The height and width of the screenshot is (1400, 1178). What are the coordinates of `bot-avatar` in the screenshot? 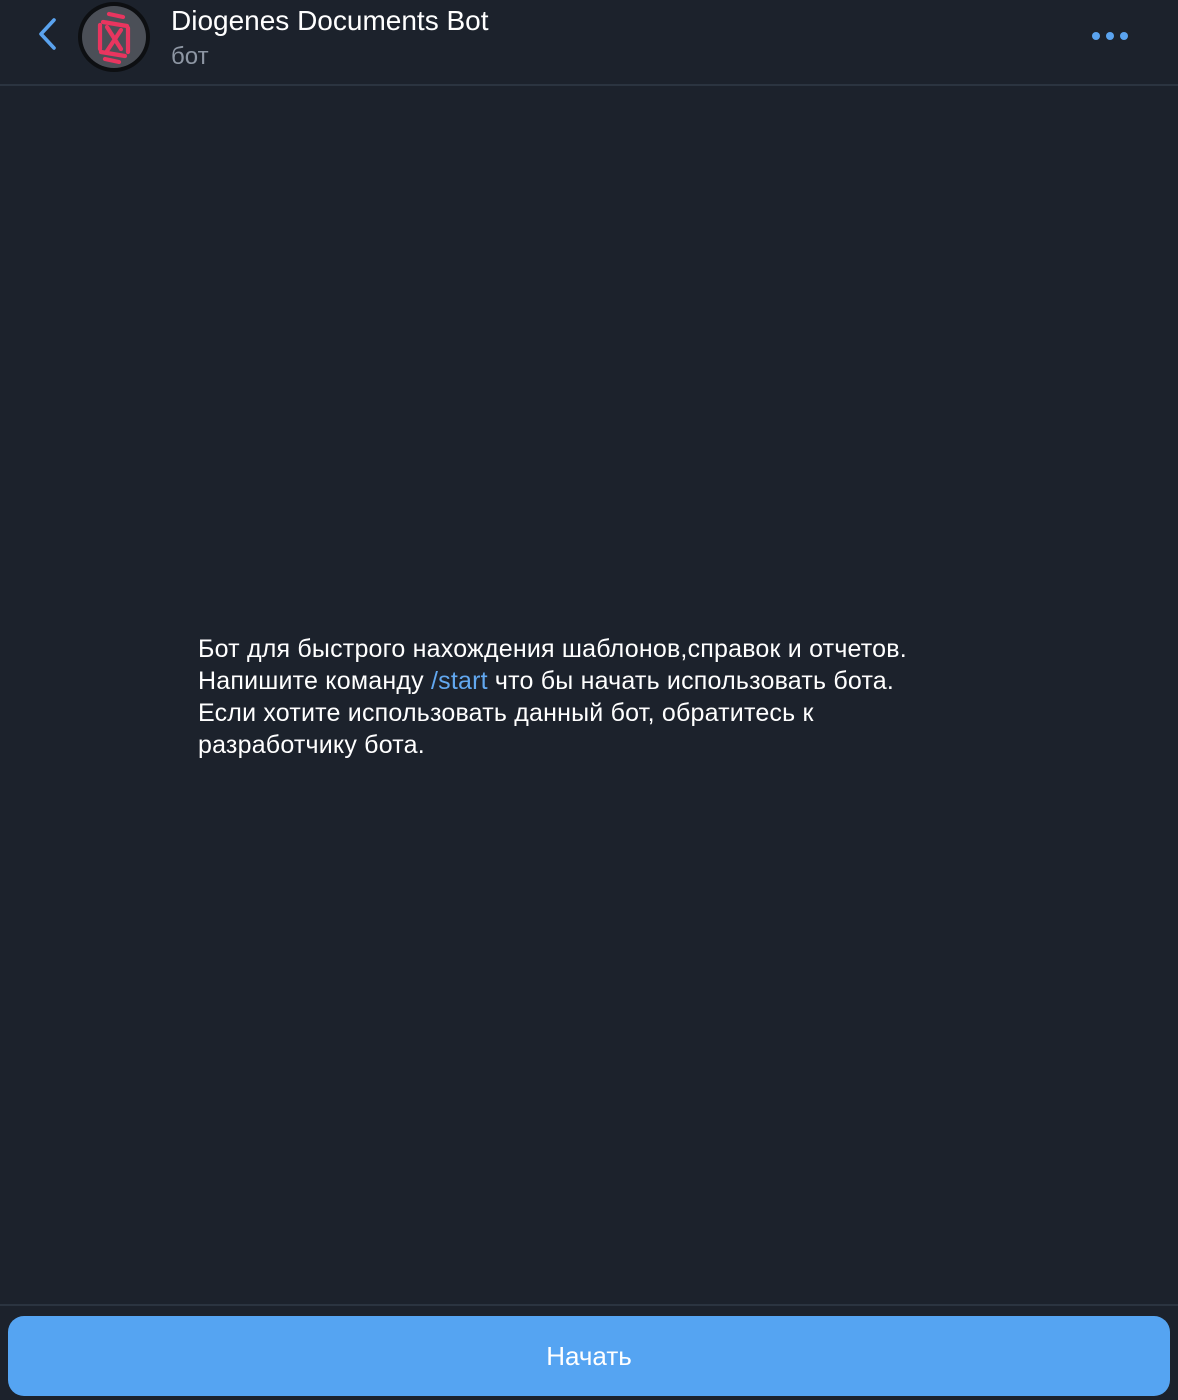 It's located at (114, 37).